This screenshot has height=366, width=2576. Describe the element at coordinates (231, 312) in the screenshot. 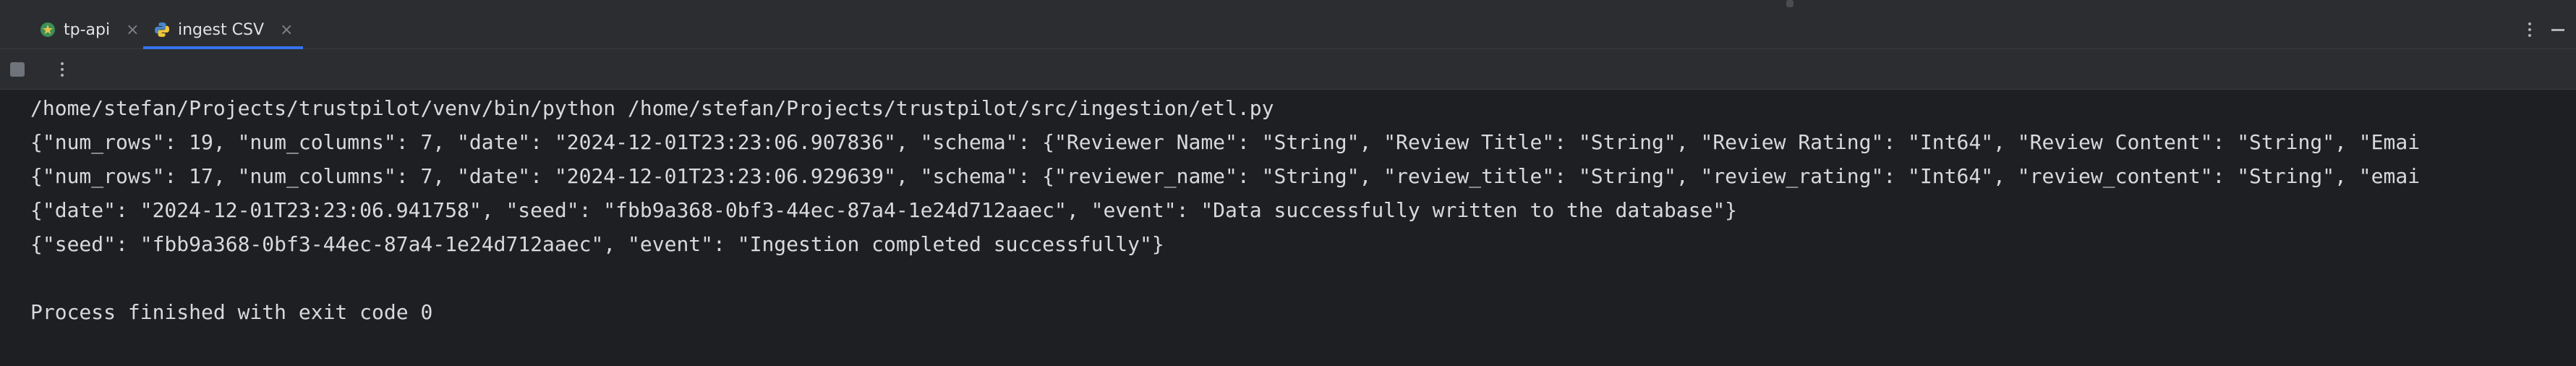

I see `exit-status-line: Process finished with exit code 0` at that location.